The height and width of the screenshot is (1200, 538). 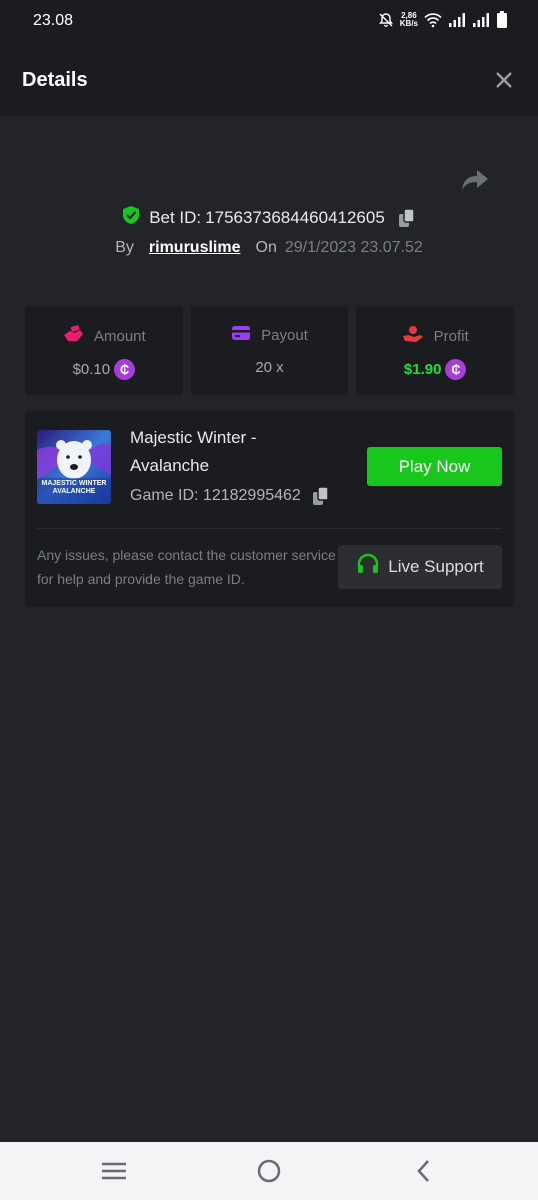 What do you see at coordinates (73, 336) in the screenshot?
I see `amount-icon` at bounding box center [73, 336].